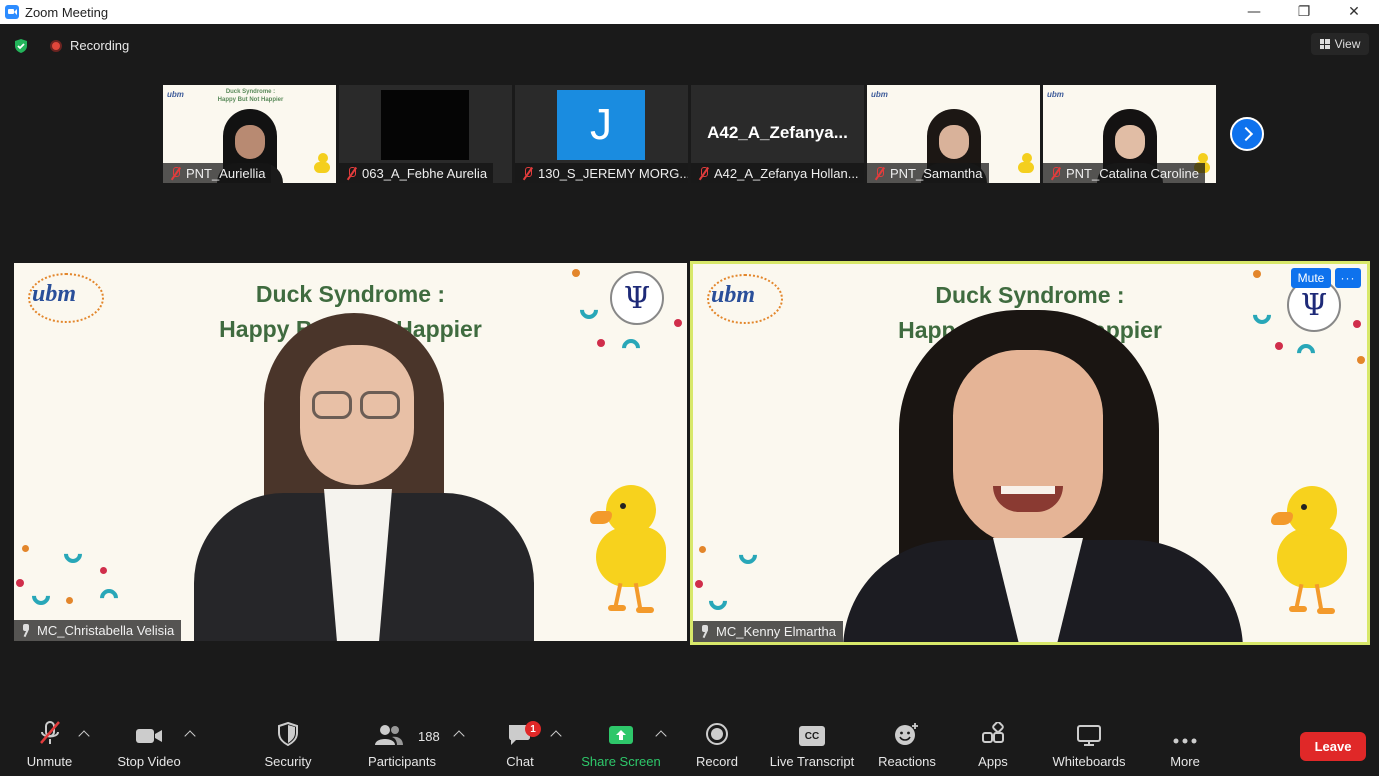 The image size is (1379, 776). I want to click on grid-view-icon, so click(1324, 44).